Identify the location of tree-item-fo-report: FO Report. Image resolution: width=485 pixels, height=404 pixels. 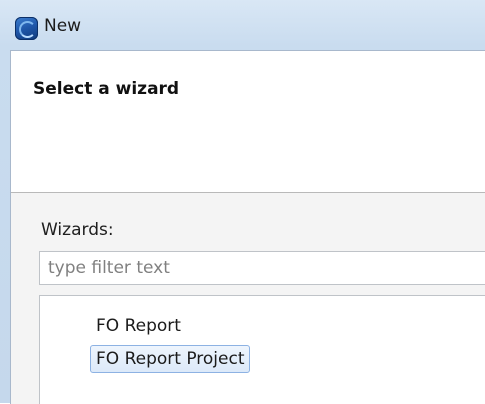
(138, 326).